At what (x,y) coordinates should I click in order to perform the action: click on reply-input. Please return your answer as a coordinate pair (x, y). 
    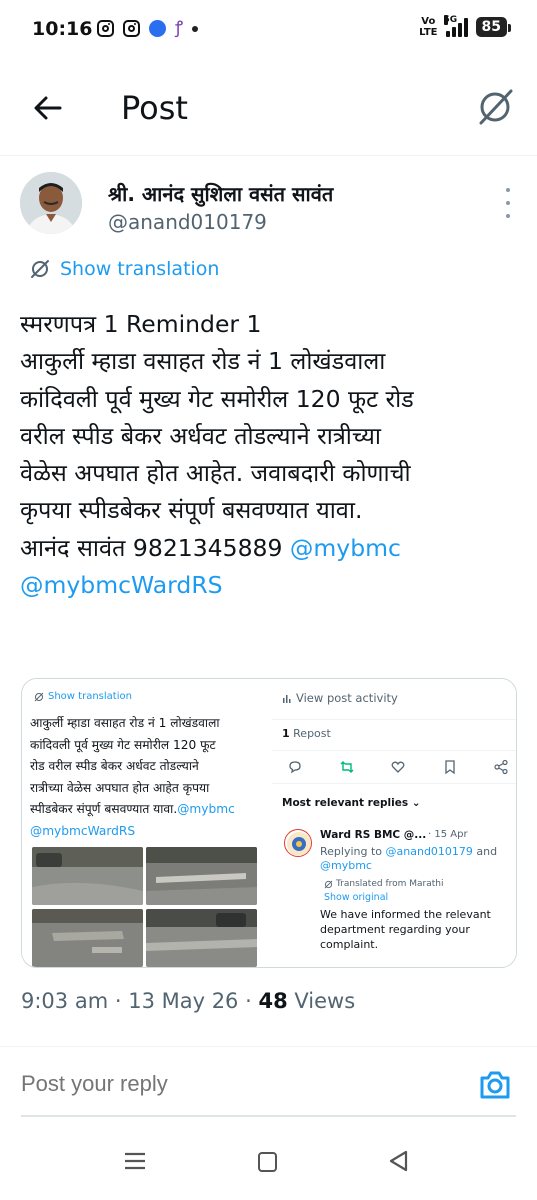
    Looking at the image, I should click on (231, 1084).